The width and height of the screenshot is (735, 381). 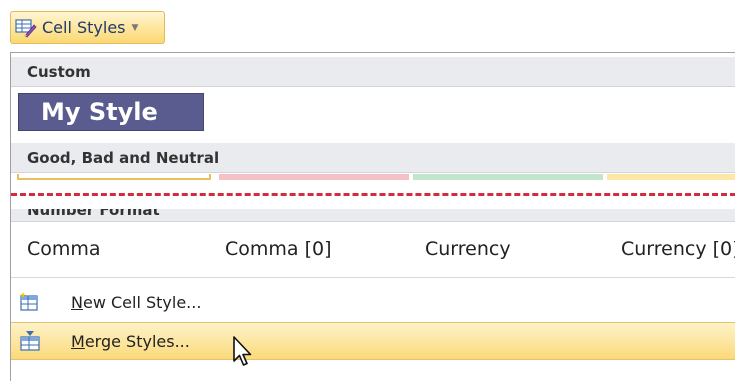 What do you see at coordinates (278, 249) in the screenshot?
I see `style-swatch-comma-0: Comma [0]` at bounding box center [278, 249].